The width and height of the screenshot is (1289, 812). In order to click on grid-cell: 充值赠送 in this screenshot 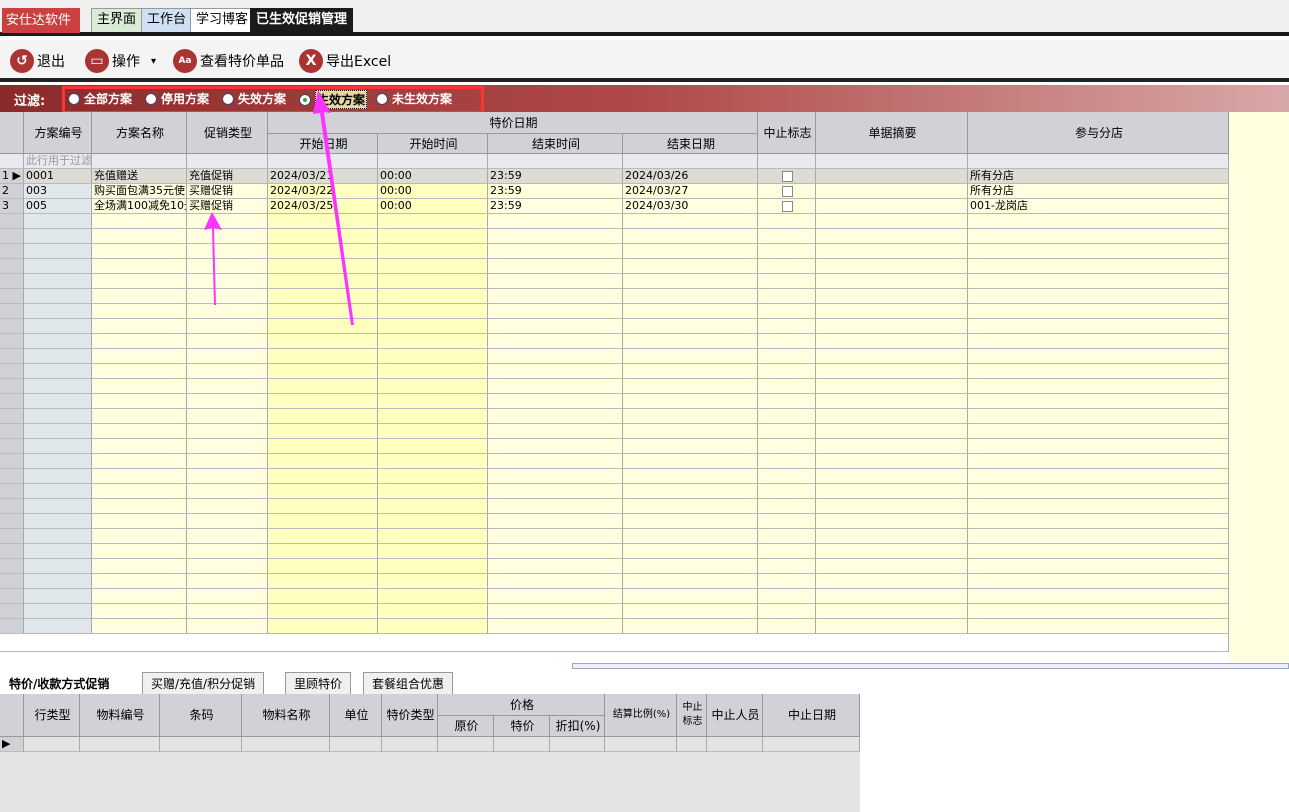, I will do `click(139, 176)`.